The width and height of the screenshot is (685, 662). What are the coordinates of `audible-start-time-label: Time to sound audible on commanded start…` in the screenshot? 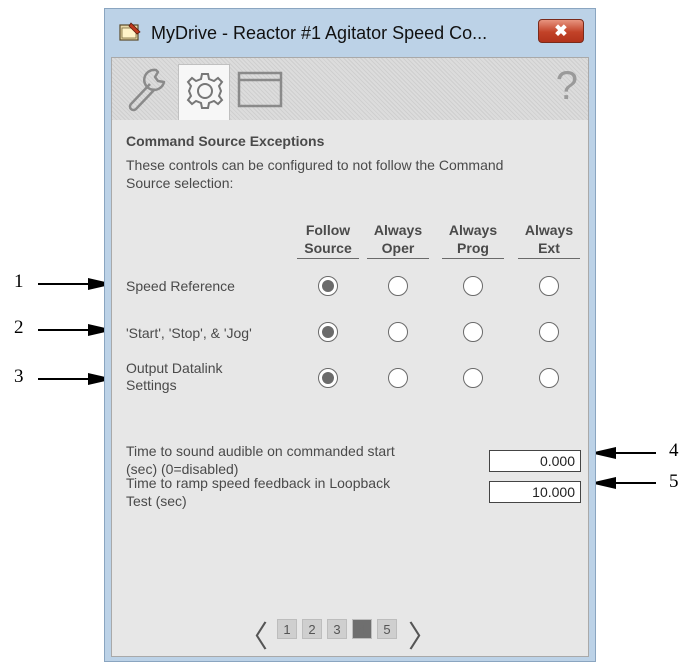 It's located at (260, 460).